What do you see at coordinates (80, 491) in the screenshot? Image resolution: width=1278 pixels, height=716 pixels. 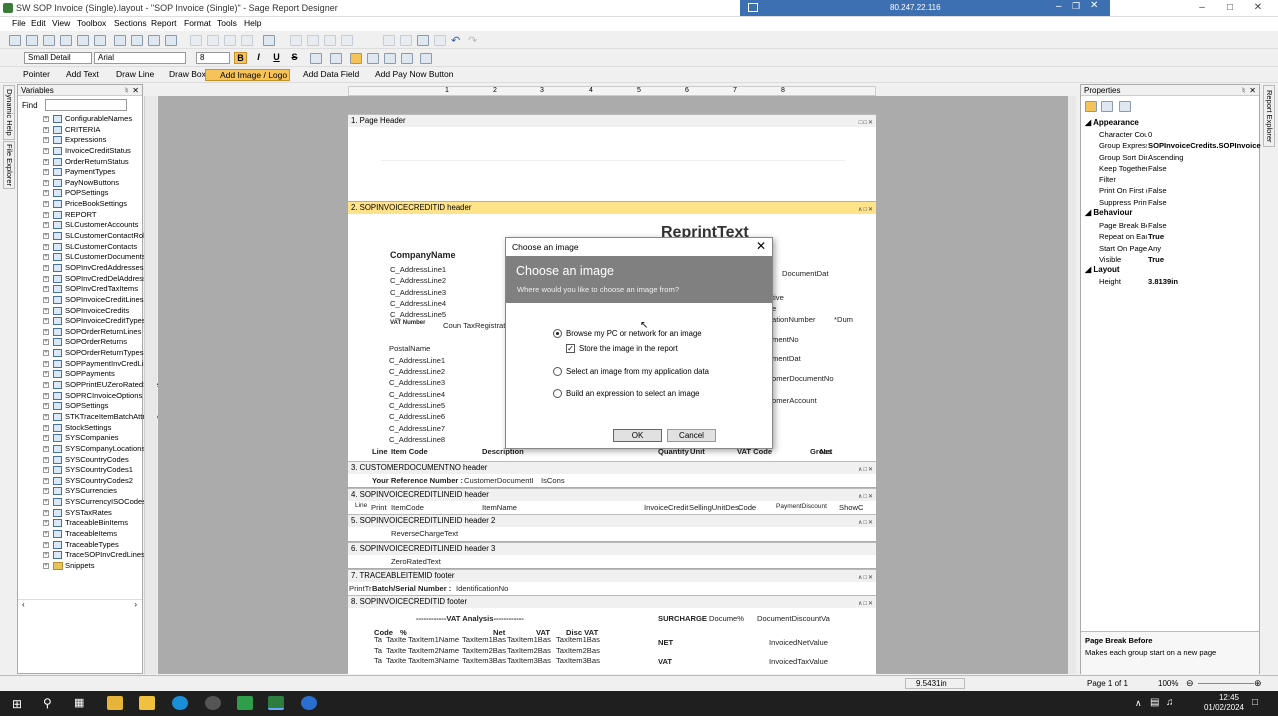 I see `variable-item: + SYSCurrencies` at bounding box center [80, 491].